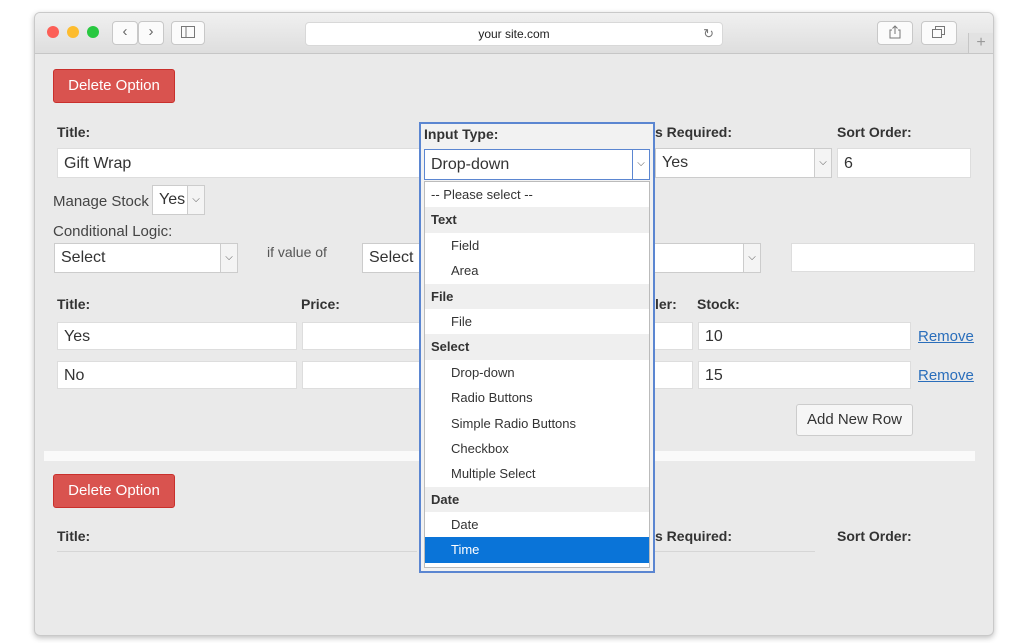  Describe the element at coordinates (874, 132) in the screenshot. I see `sort-order-label: Sort Order:` at that location.